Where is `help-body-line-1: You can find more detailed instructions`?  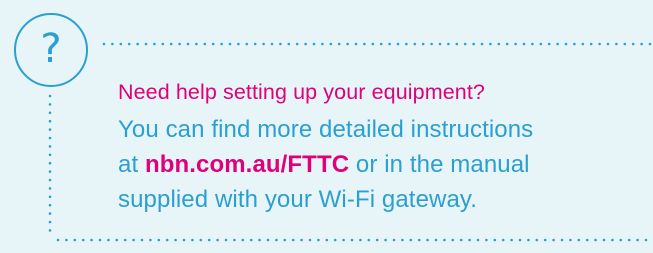
help-body-line-1: You can find more detailed instructions is located at coordinates (326, 129).